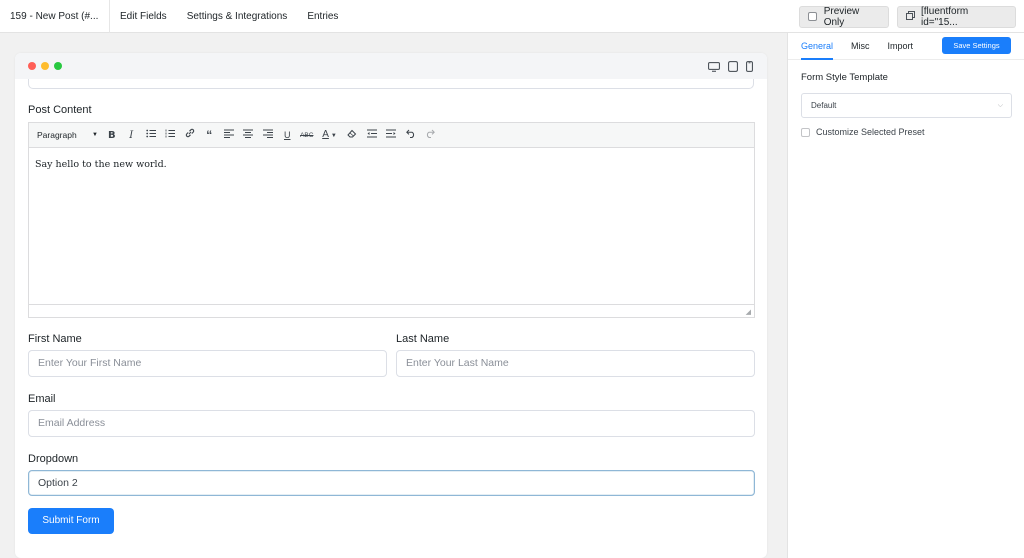  Describe the element at coordinates (423, 339) in the screenshot. I see `last-name-label: Last Name` at that location.